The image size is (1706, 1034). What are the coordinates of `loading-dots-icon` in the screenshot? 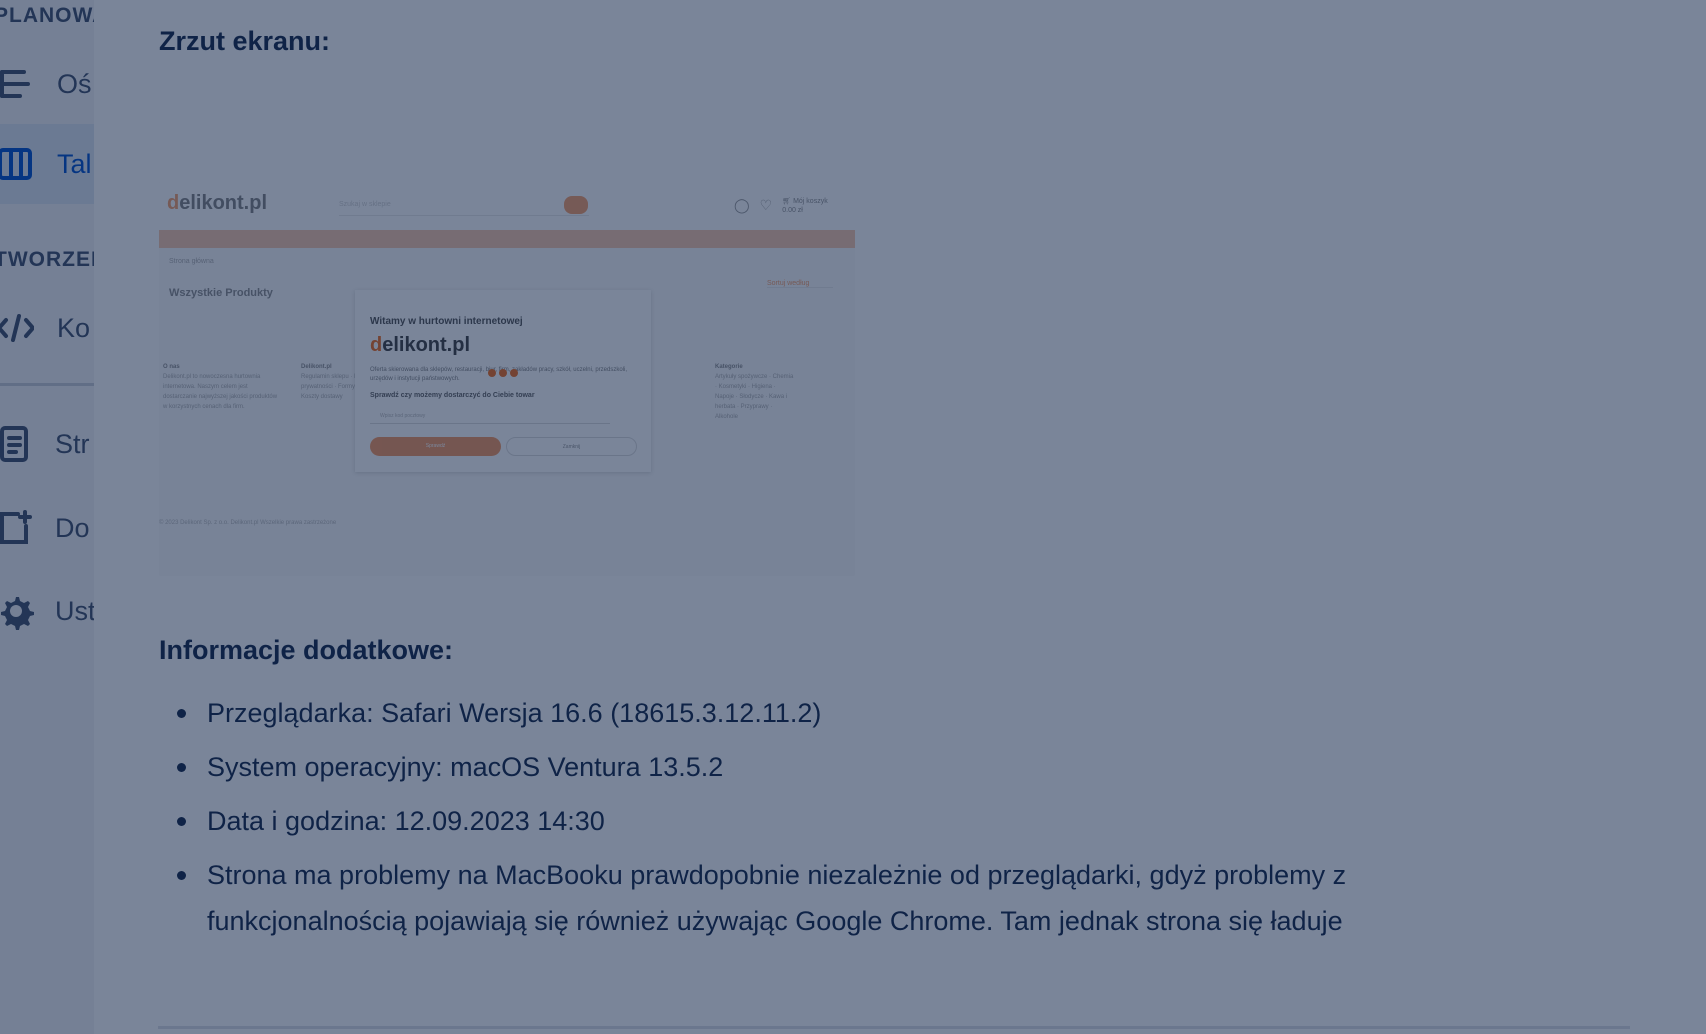 It's located at (503, 373).